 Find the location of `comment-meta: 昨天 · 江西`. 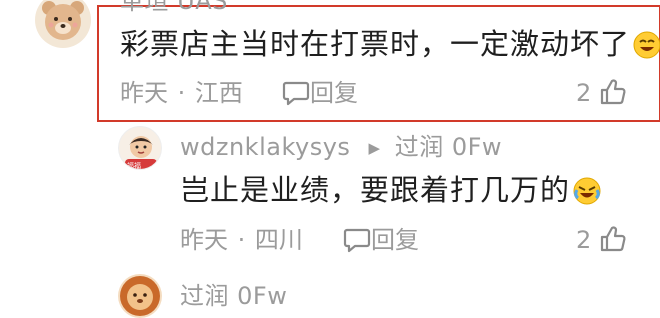

comment-meta: 昨天 · 江西 is located at coordinates (181, 93).